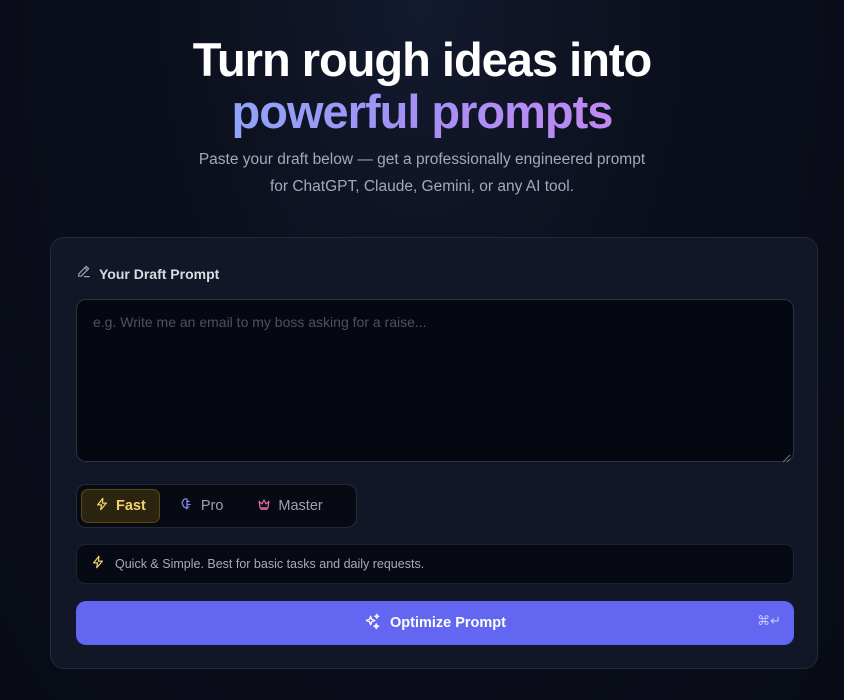 This screenshot has height=700, width=844. What do you see at coordinates (159, 274) in the screenshot?
I see `draft-label: Your Draft Prompt` at bounding box center [159, 274].